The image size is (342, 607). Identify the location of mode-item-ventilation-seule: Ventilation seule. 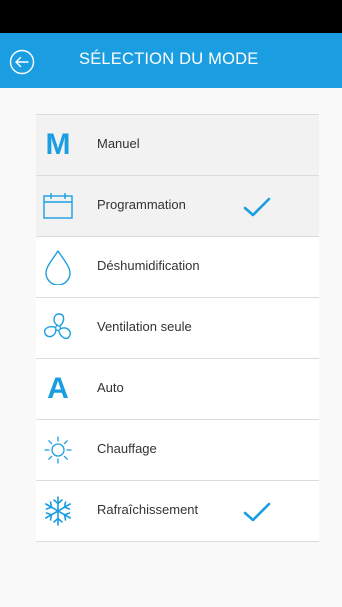
(177, 328).